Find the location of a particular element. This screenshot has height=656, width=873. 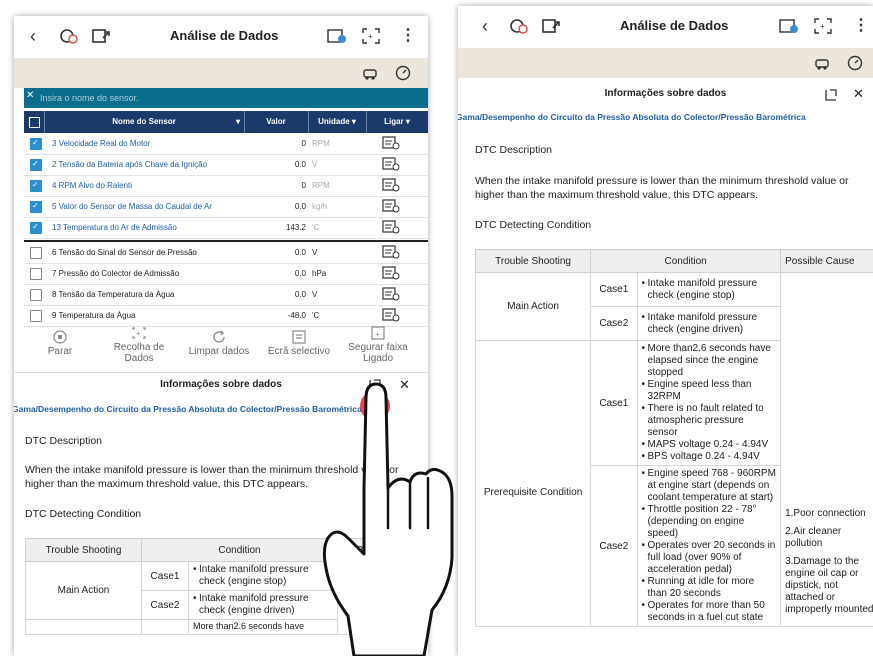

sensor-value: -48.0 is located at coordinates (296, 315).